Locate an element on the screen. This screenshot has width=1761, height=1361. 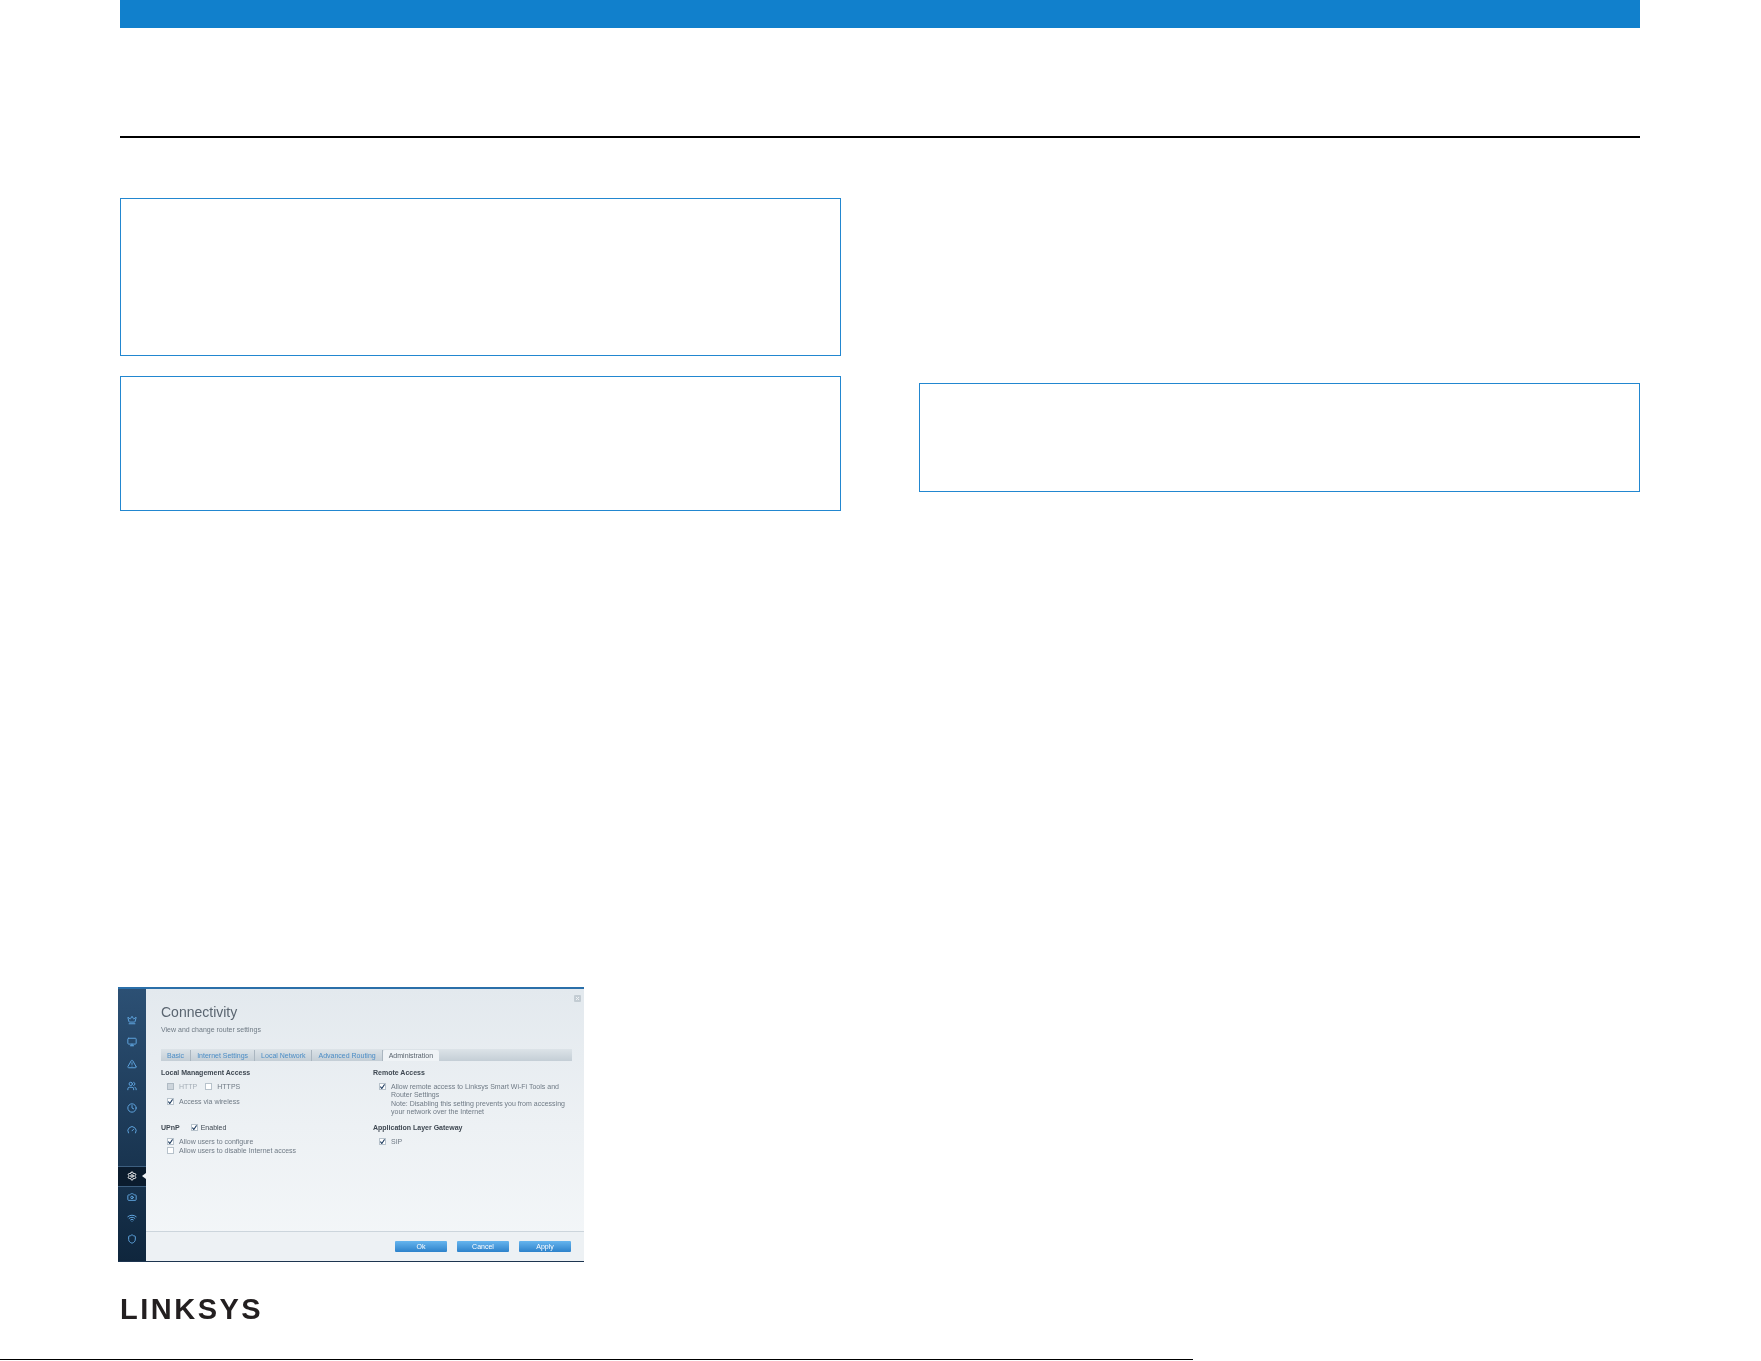
pointer-icon is located at coordinates (144, 1176).